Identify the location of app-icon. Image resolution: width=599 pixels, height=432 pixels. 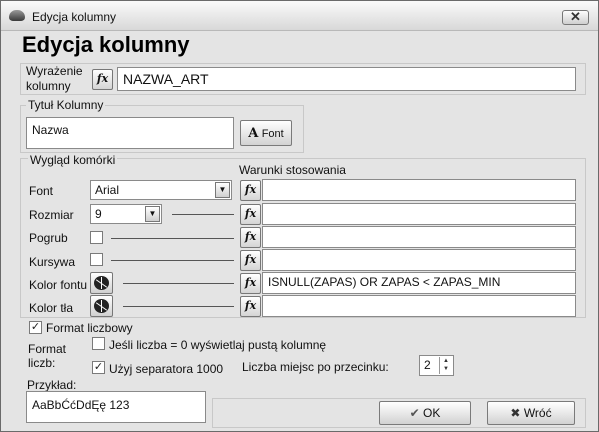
(17, 15).